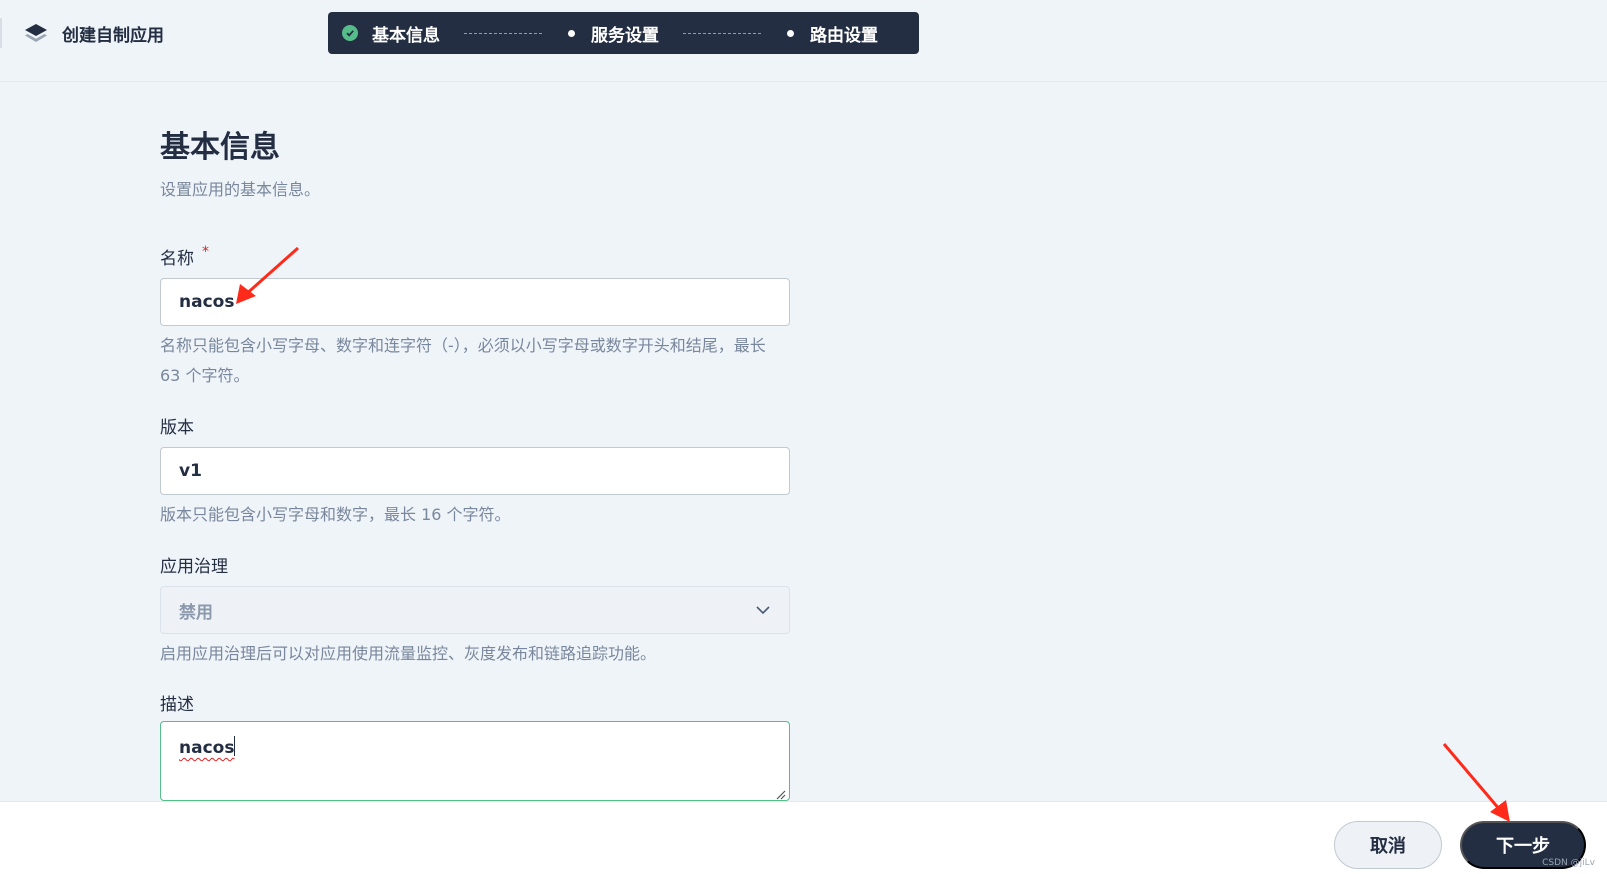 The width and height of the screenshot is (1607, 874). I want to click on form-footer: 取消 下一步 CSDN @jiLv, so click(803, 837).